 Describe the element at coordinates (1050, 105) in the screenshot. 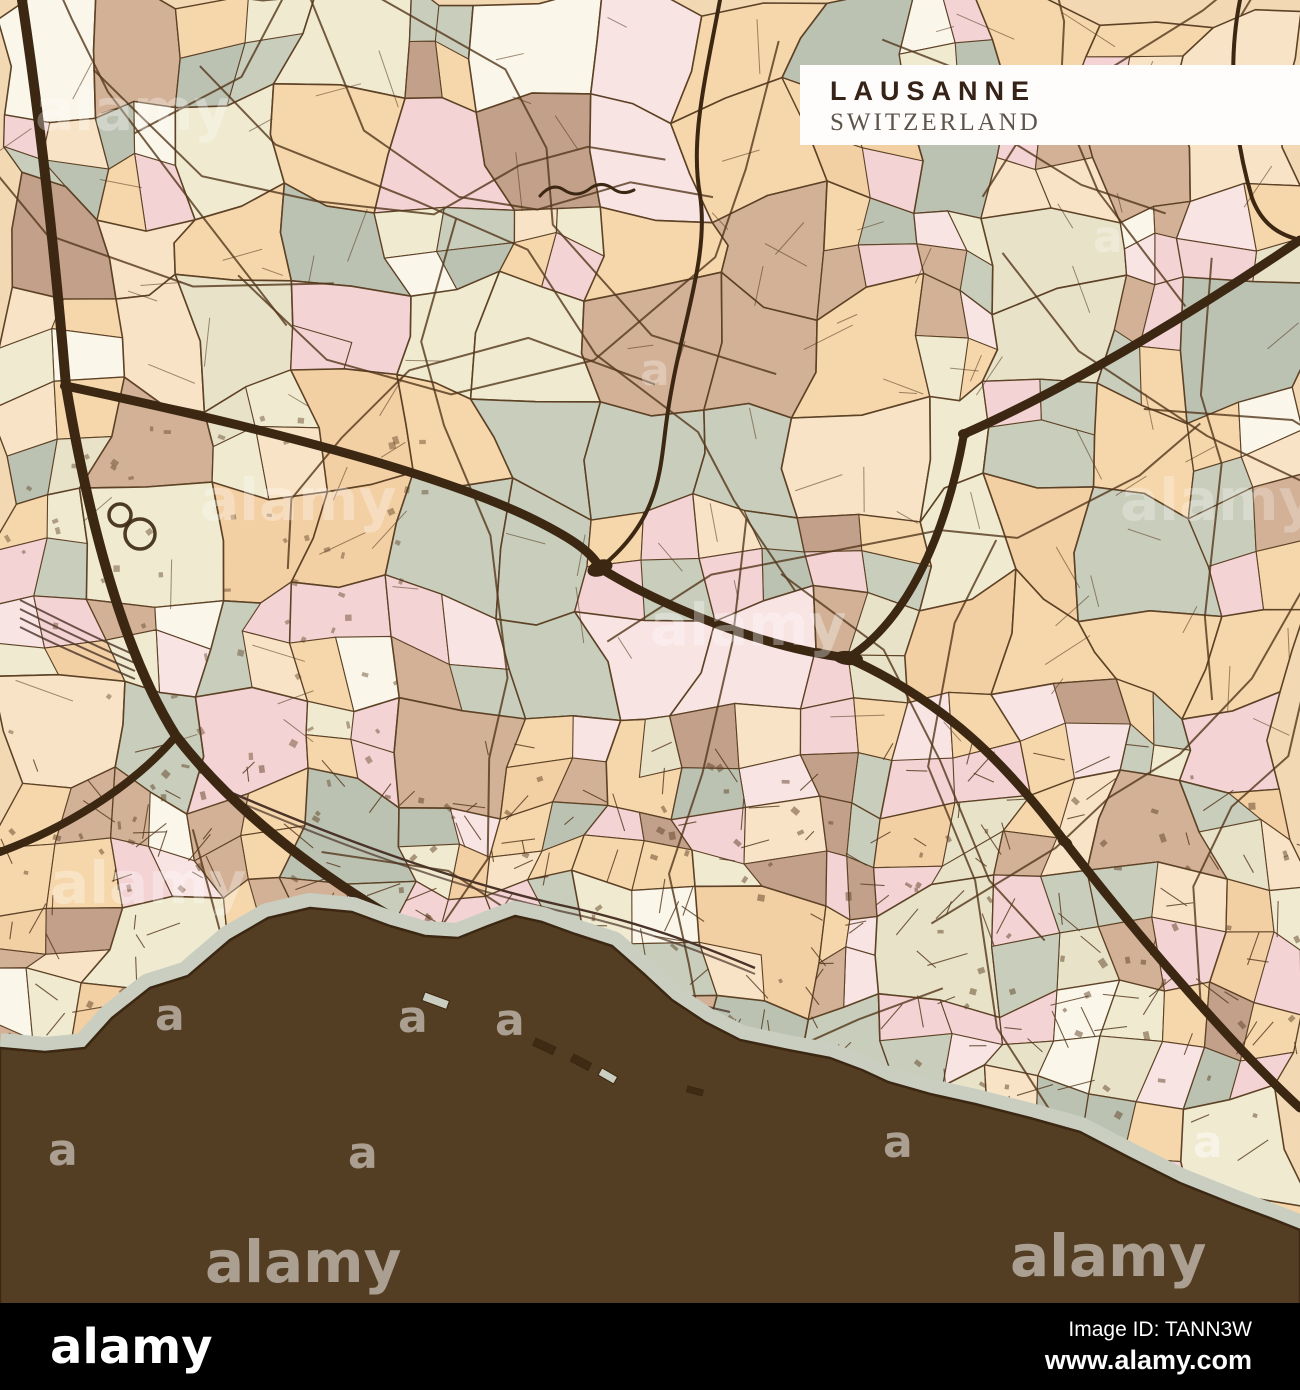

I see `title-card: LAUSANNE SWITZERLAND` at that location.